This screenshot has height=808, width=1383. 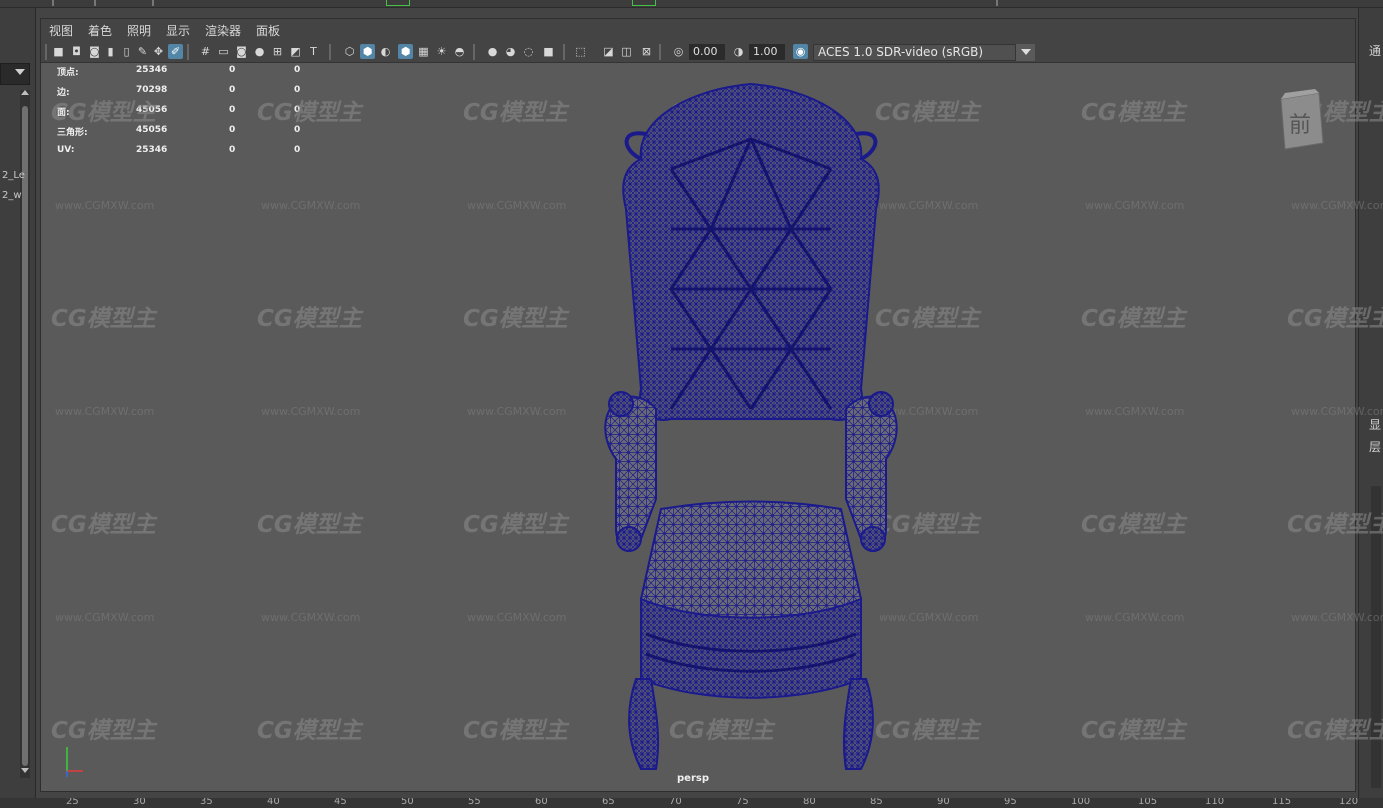 What do you see at coordinates (459, 51) in the screenshot?
I see `shadows-icon: ◓` at bounding box center [459, 51].